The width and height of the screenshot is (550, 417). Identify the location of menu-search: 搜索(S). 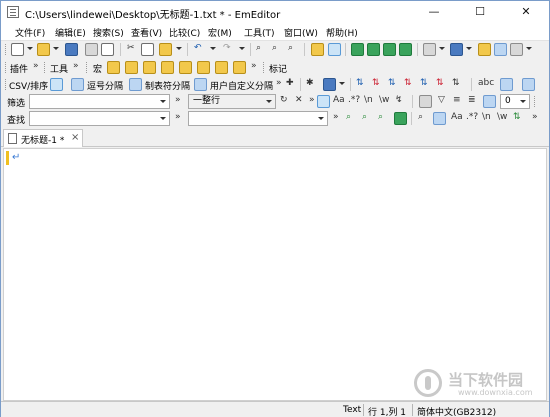
(108, 32).